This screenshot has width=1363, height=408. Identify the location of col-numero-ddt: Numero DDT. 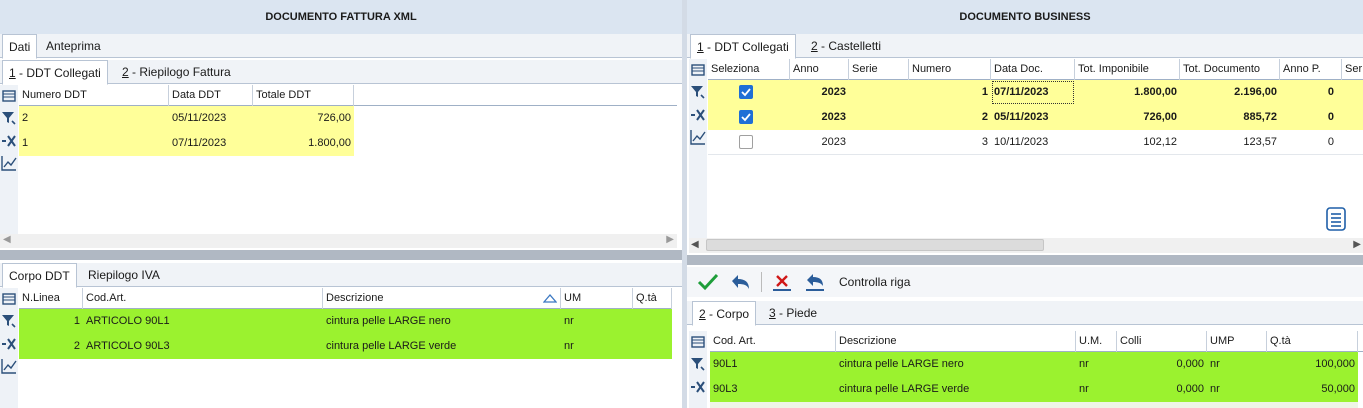
(94, 95).